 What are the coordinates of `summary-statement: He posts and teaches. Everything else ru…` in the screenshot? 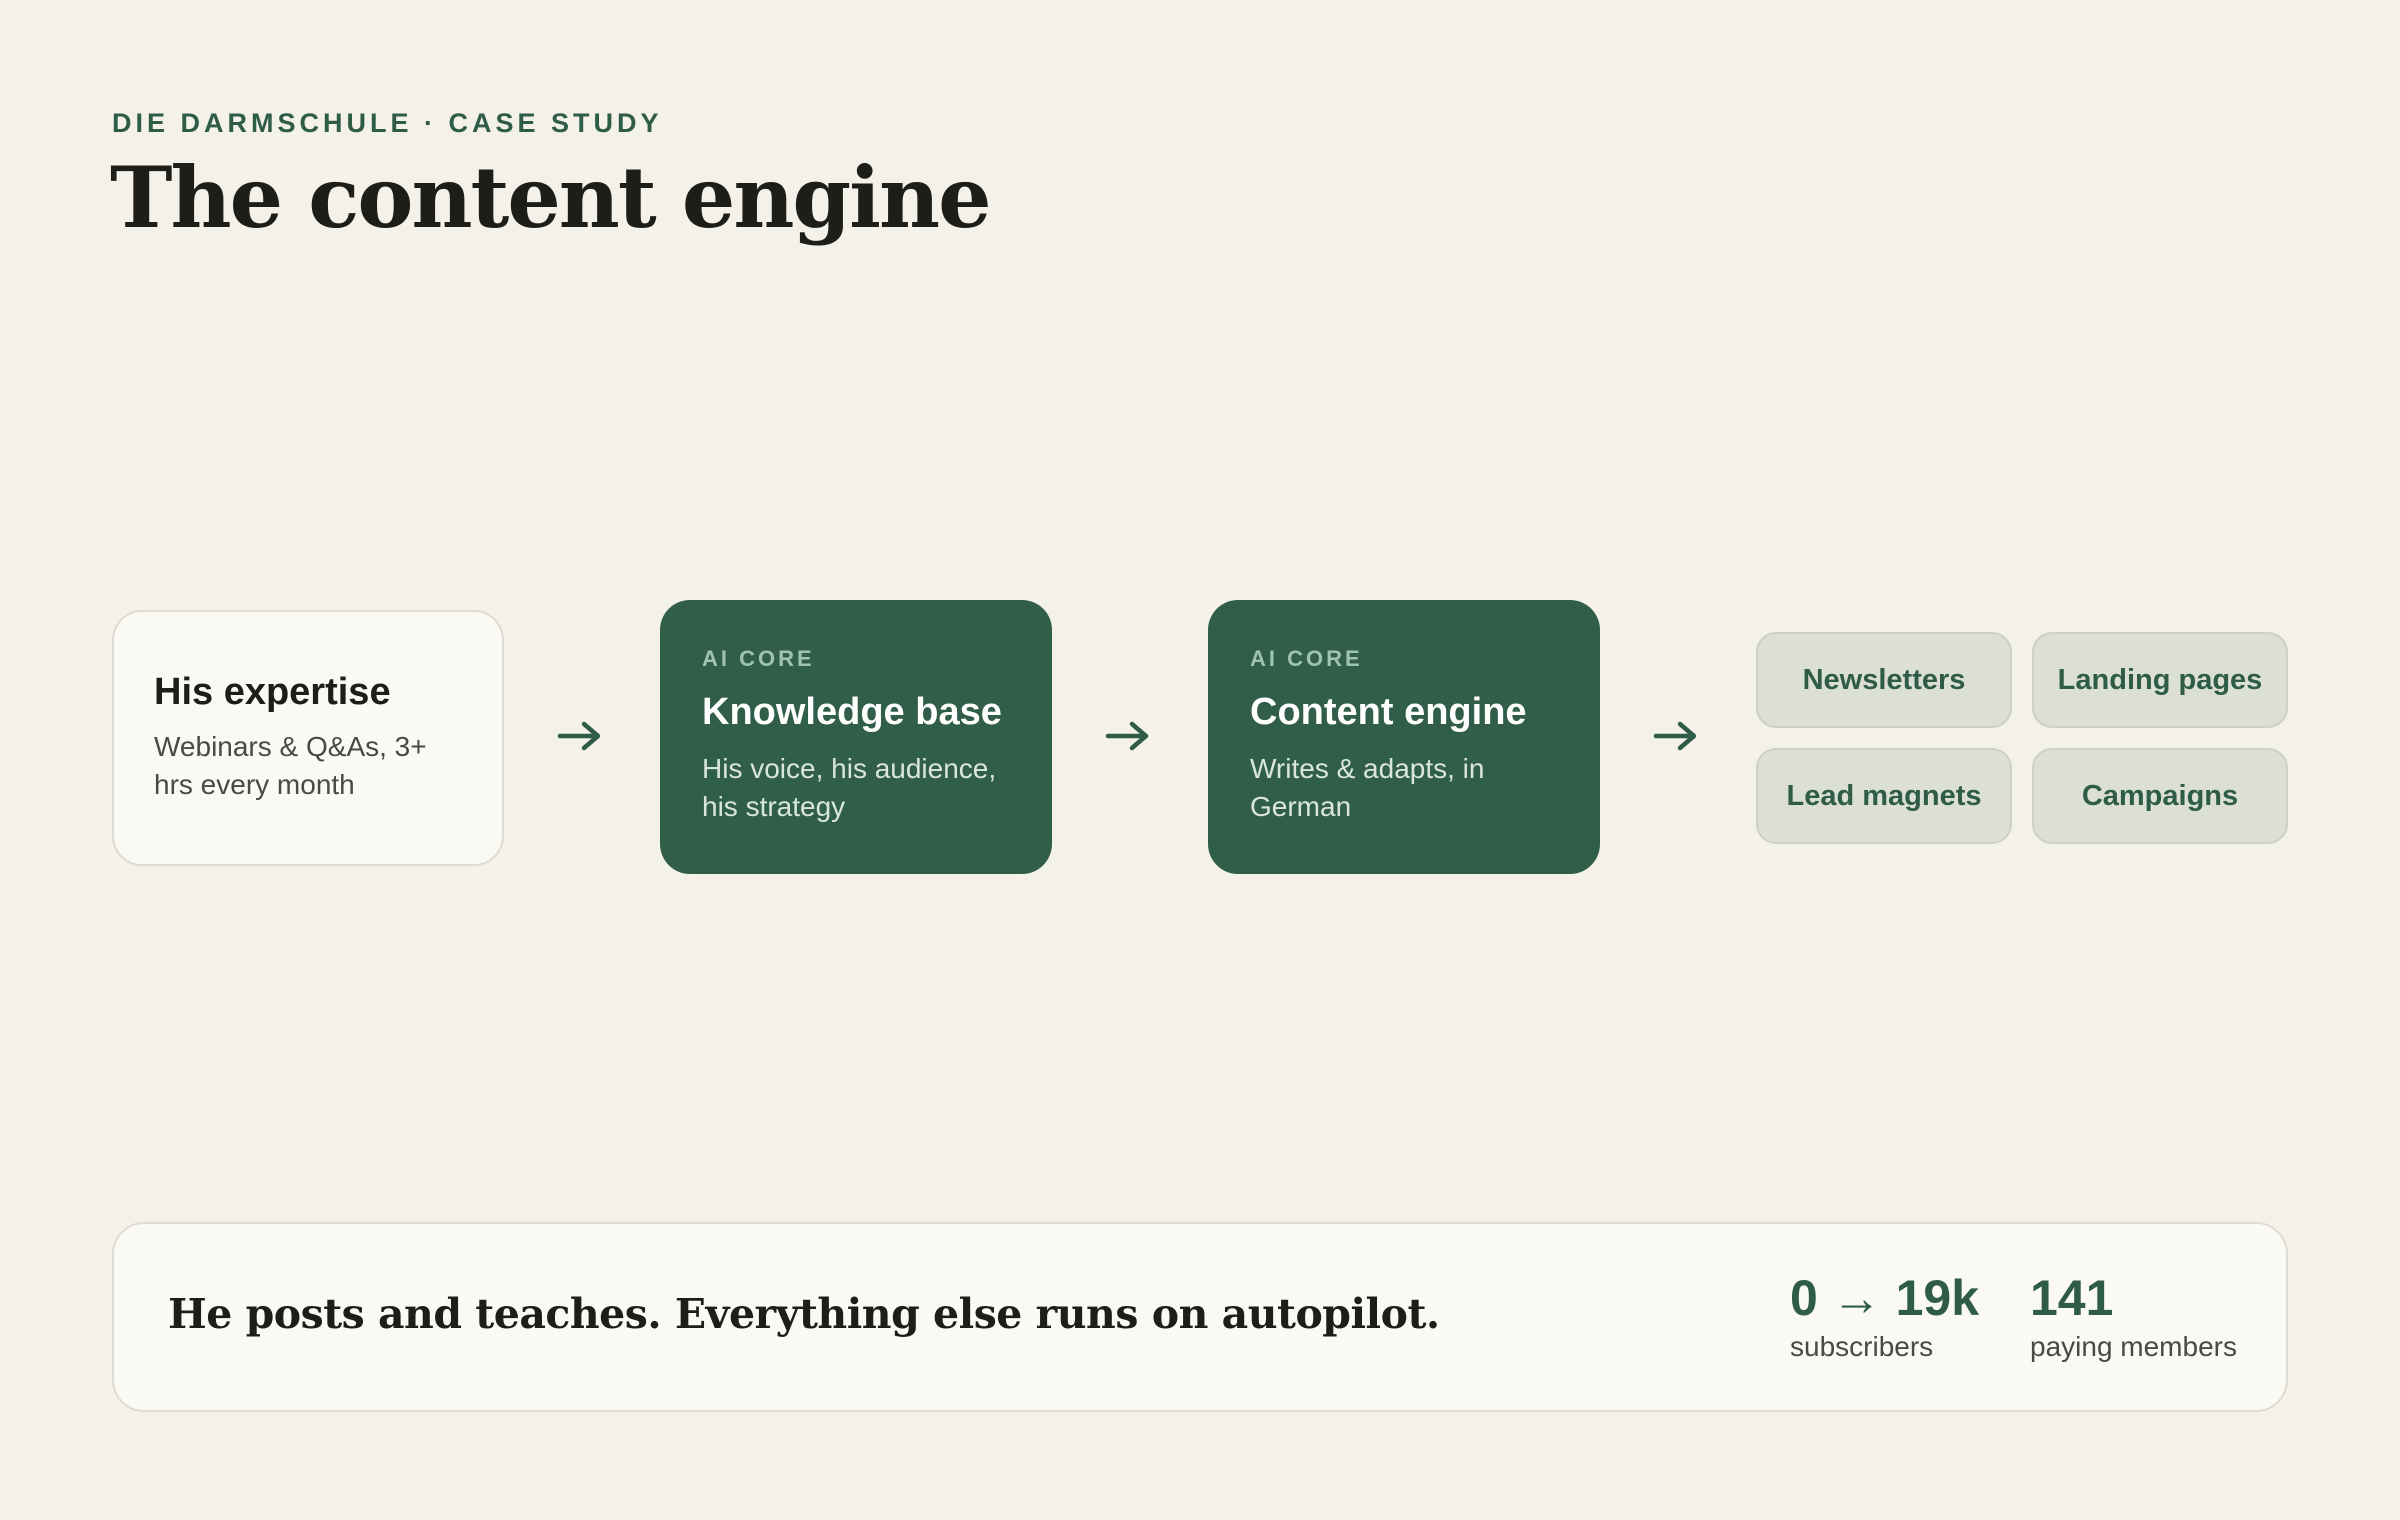 It's located at (804, 1314).